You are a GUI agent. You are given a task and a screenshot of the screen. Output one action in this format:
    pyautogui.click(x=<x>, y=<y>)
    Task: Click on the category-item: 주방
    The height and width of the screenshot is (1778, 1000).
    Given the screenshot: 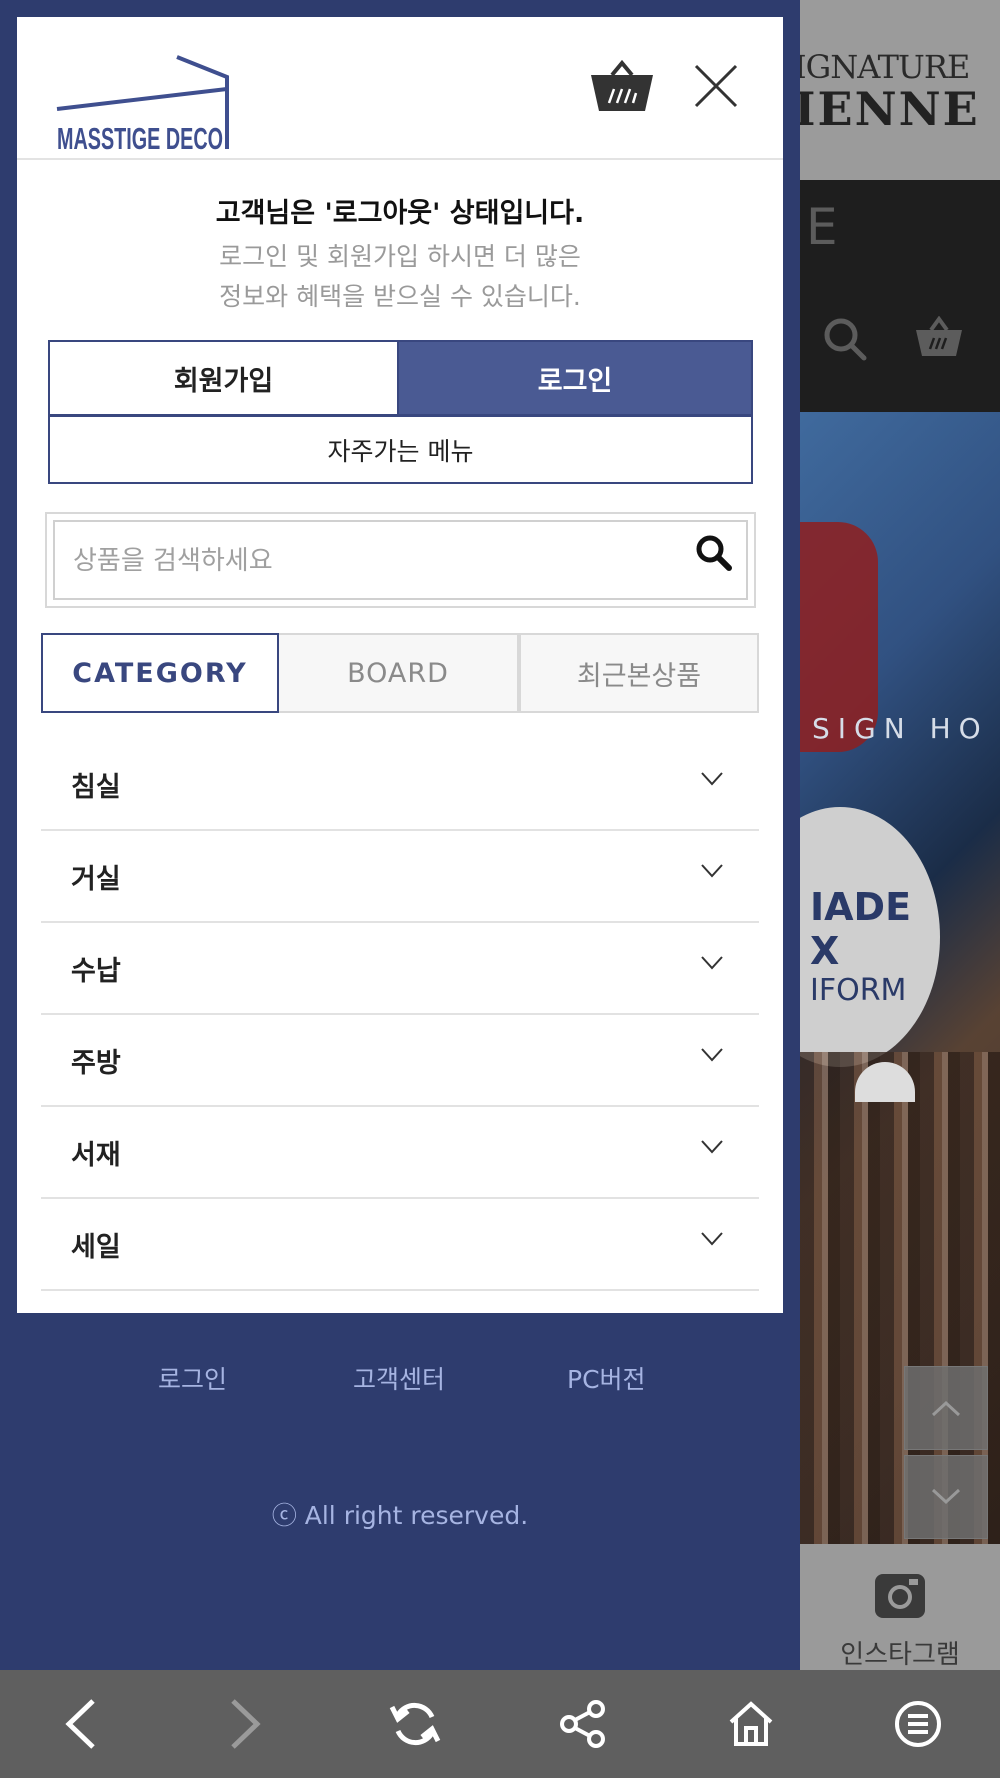 What is the action you would take?
    pyautogui.click(x=400, y=1061)
    